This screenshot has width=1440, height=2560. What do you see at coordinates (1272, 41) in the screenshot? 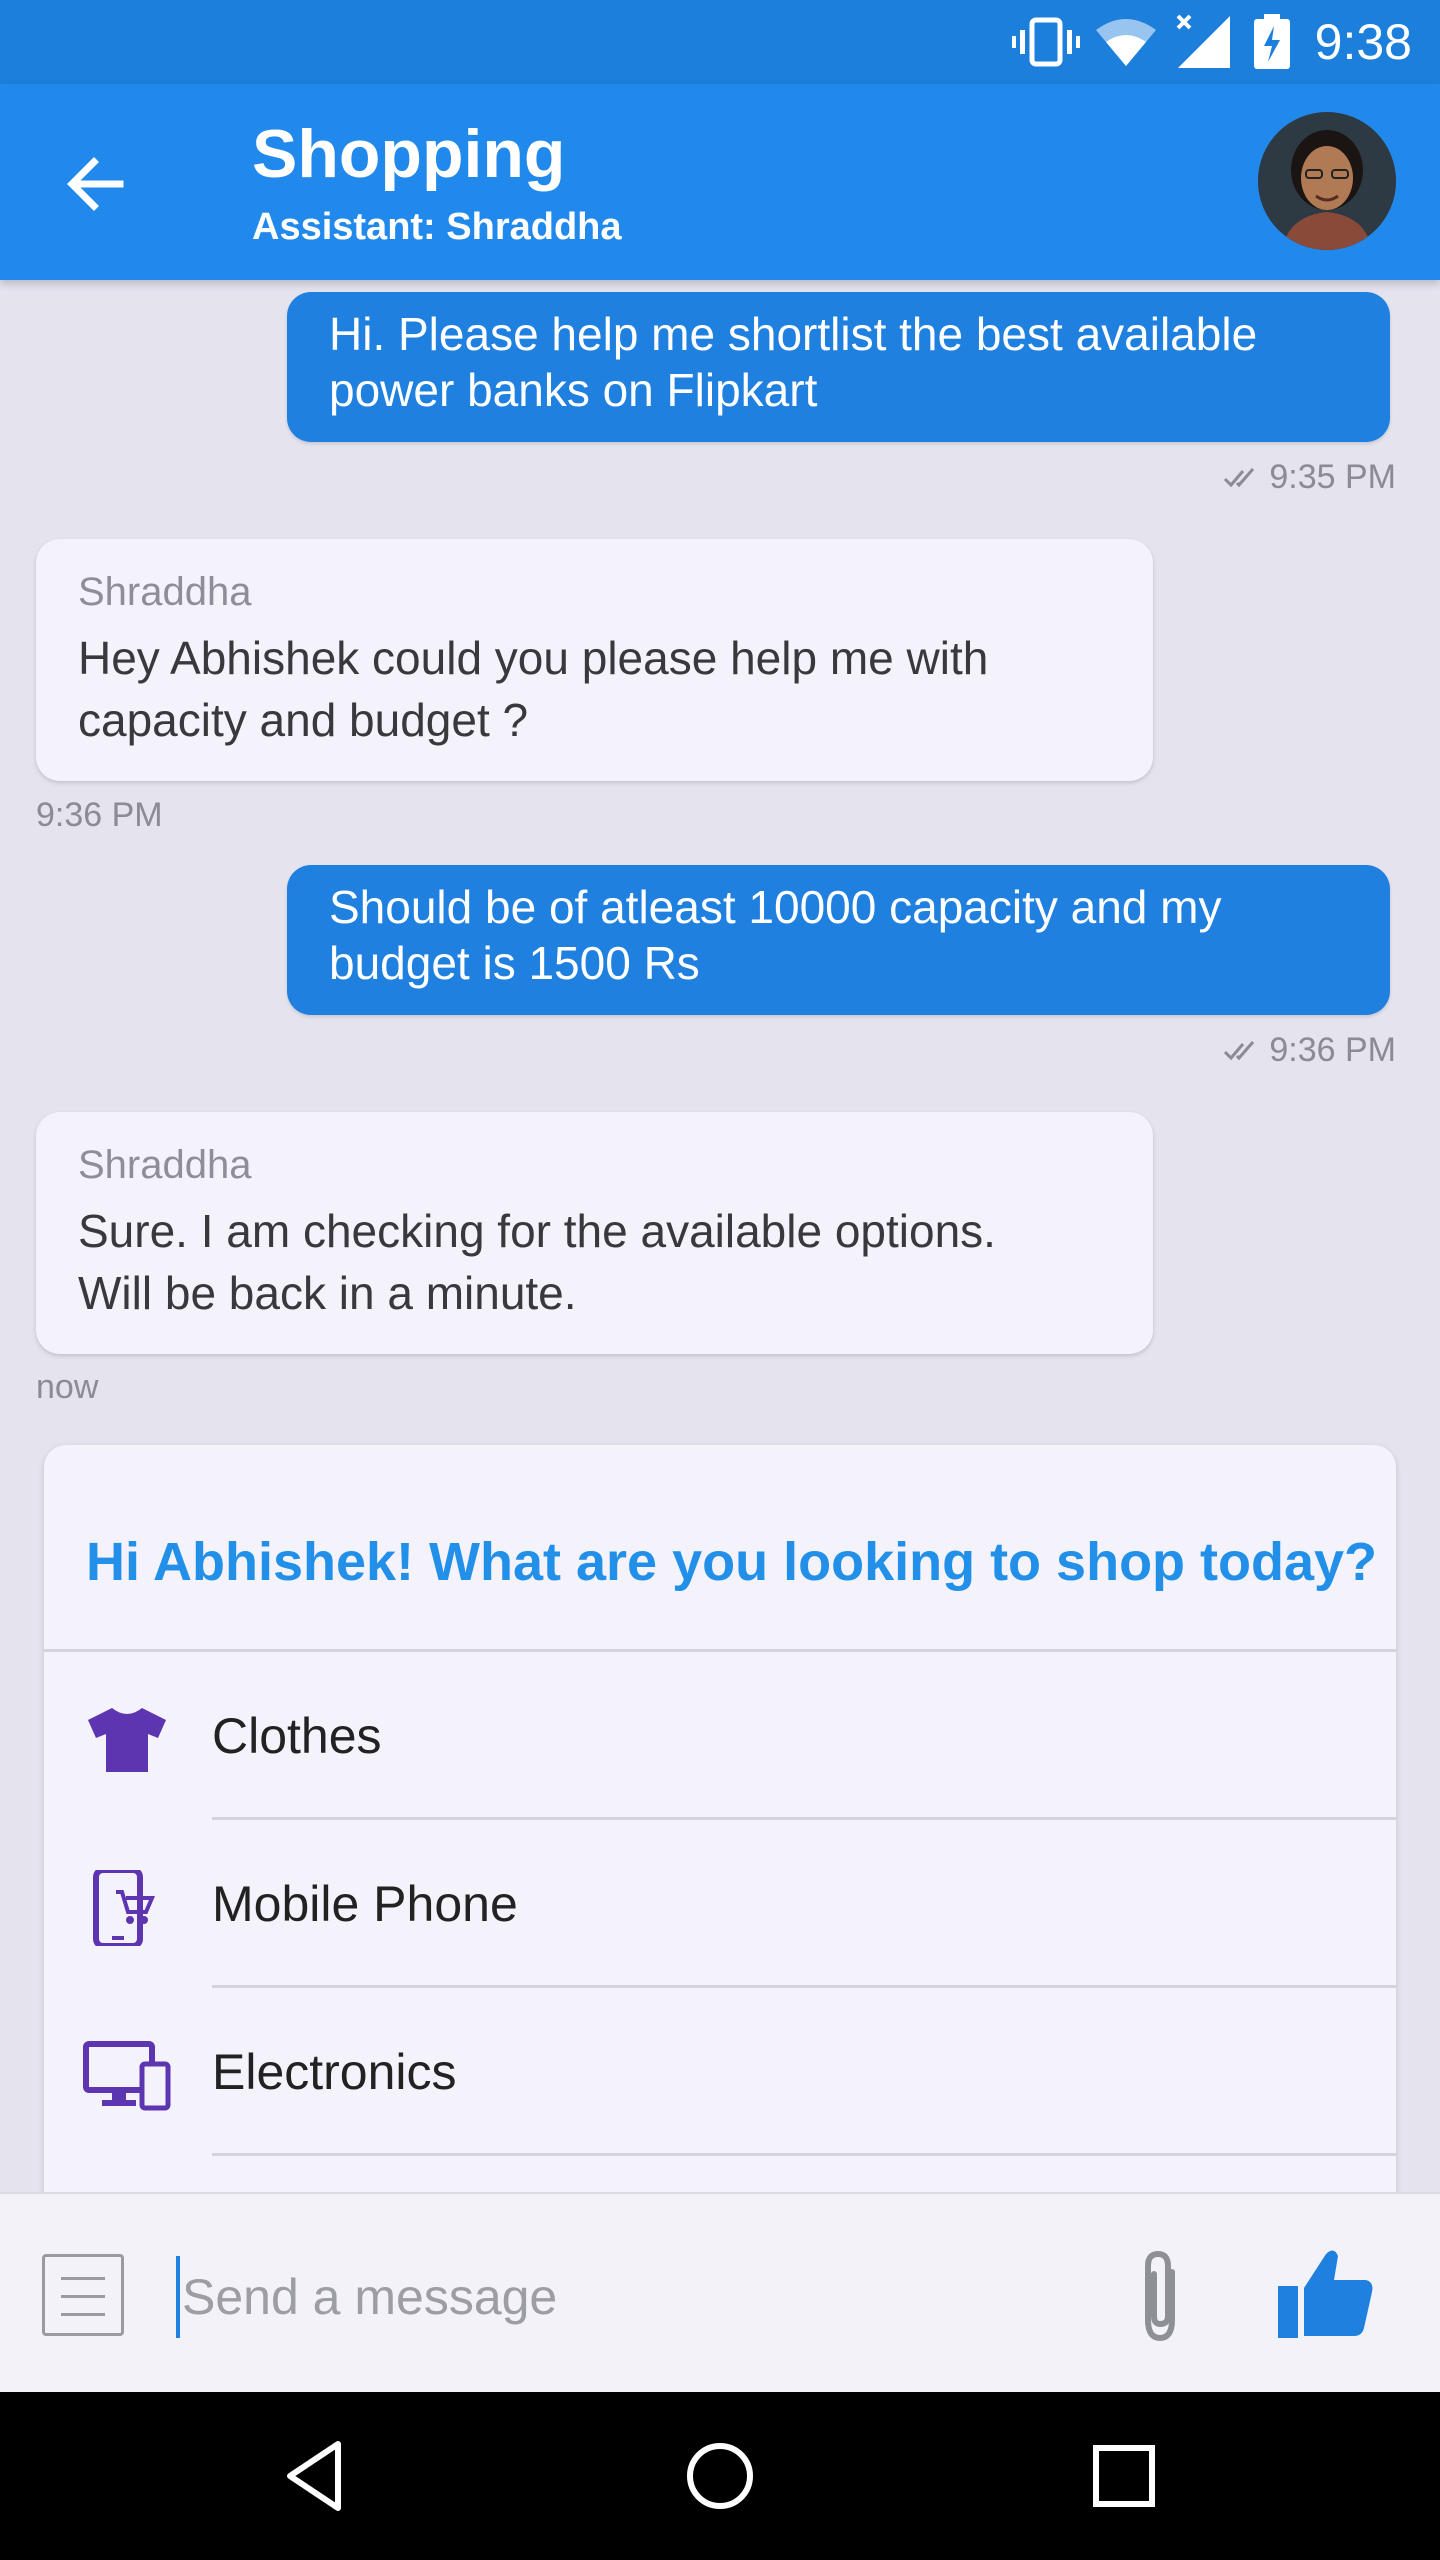
I see `battery-charging-icon` at bounding box center [1272, 41].